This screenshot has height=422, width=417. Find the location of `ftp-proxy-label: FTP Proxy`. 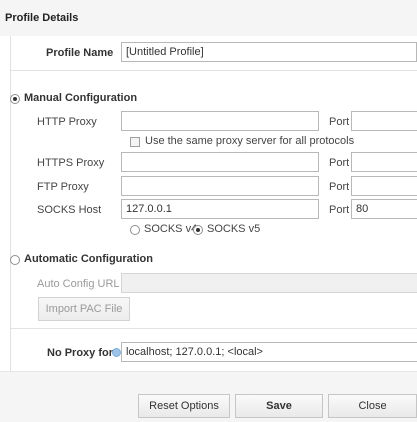

ftp-proxy-label: FTP Proxy is located at coordinates (63, 187).